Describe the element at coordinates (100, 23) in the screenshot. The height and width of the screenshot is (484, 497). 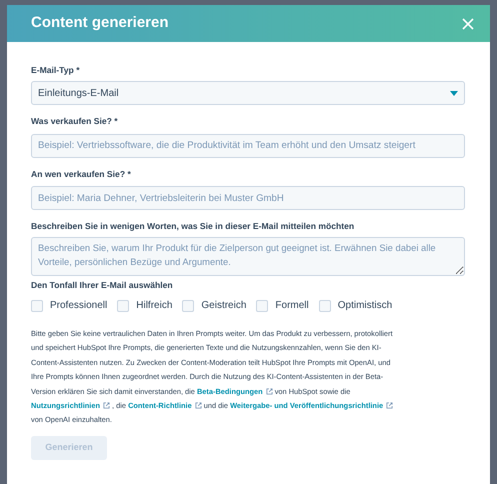
I see `dialog-title: Content generieren` at that location.